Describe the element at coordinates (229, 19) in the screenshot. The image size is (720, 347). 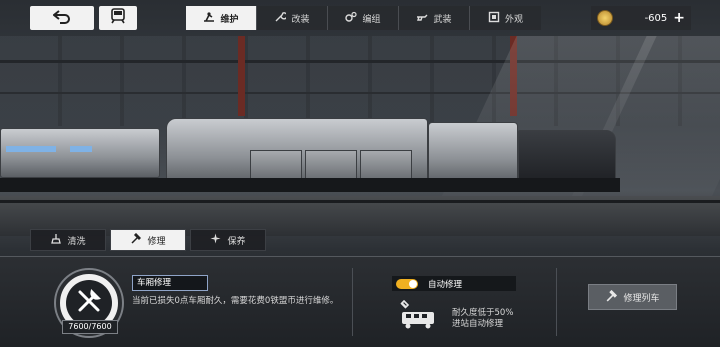
I see `tab-label: 维护` at that location.